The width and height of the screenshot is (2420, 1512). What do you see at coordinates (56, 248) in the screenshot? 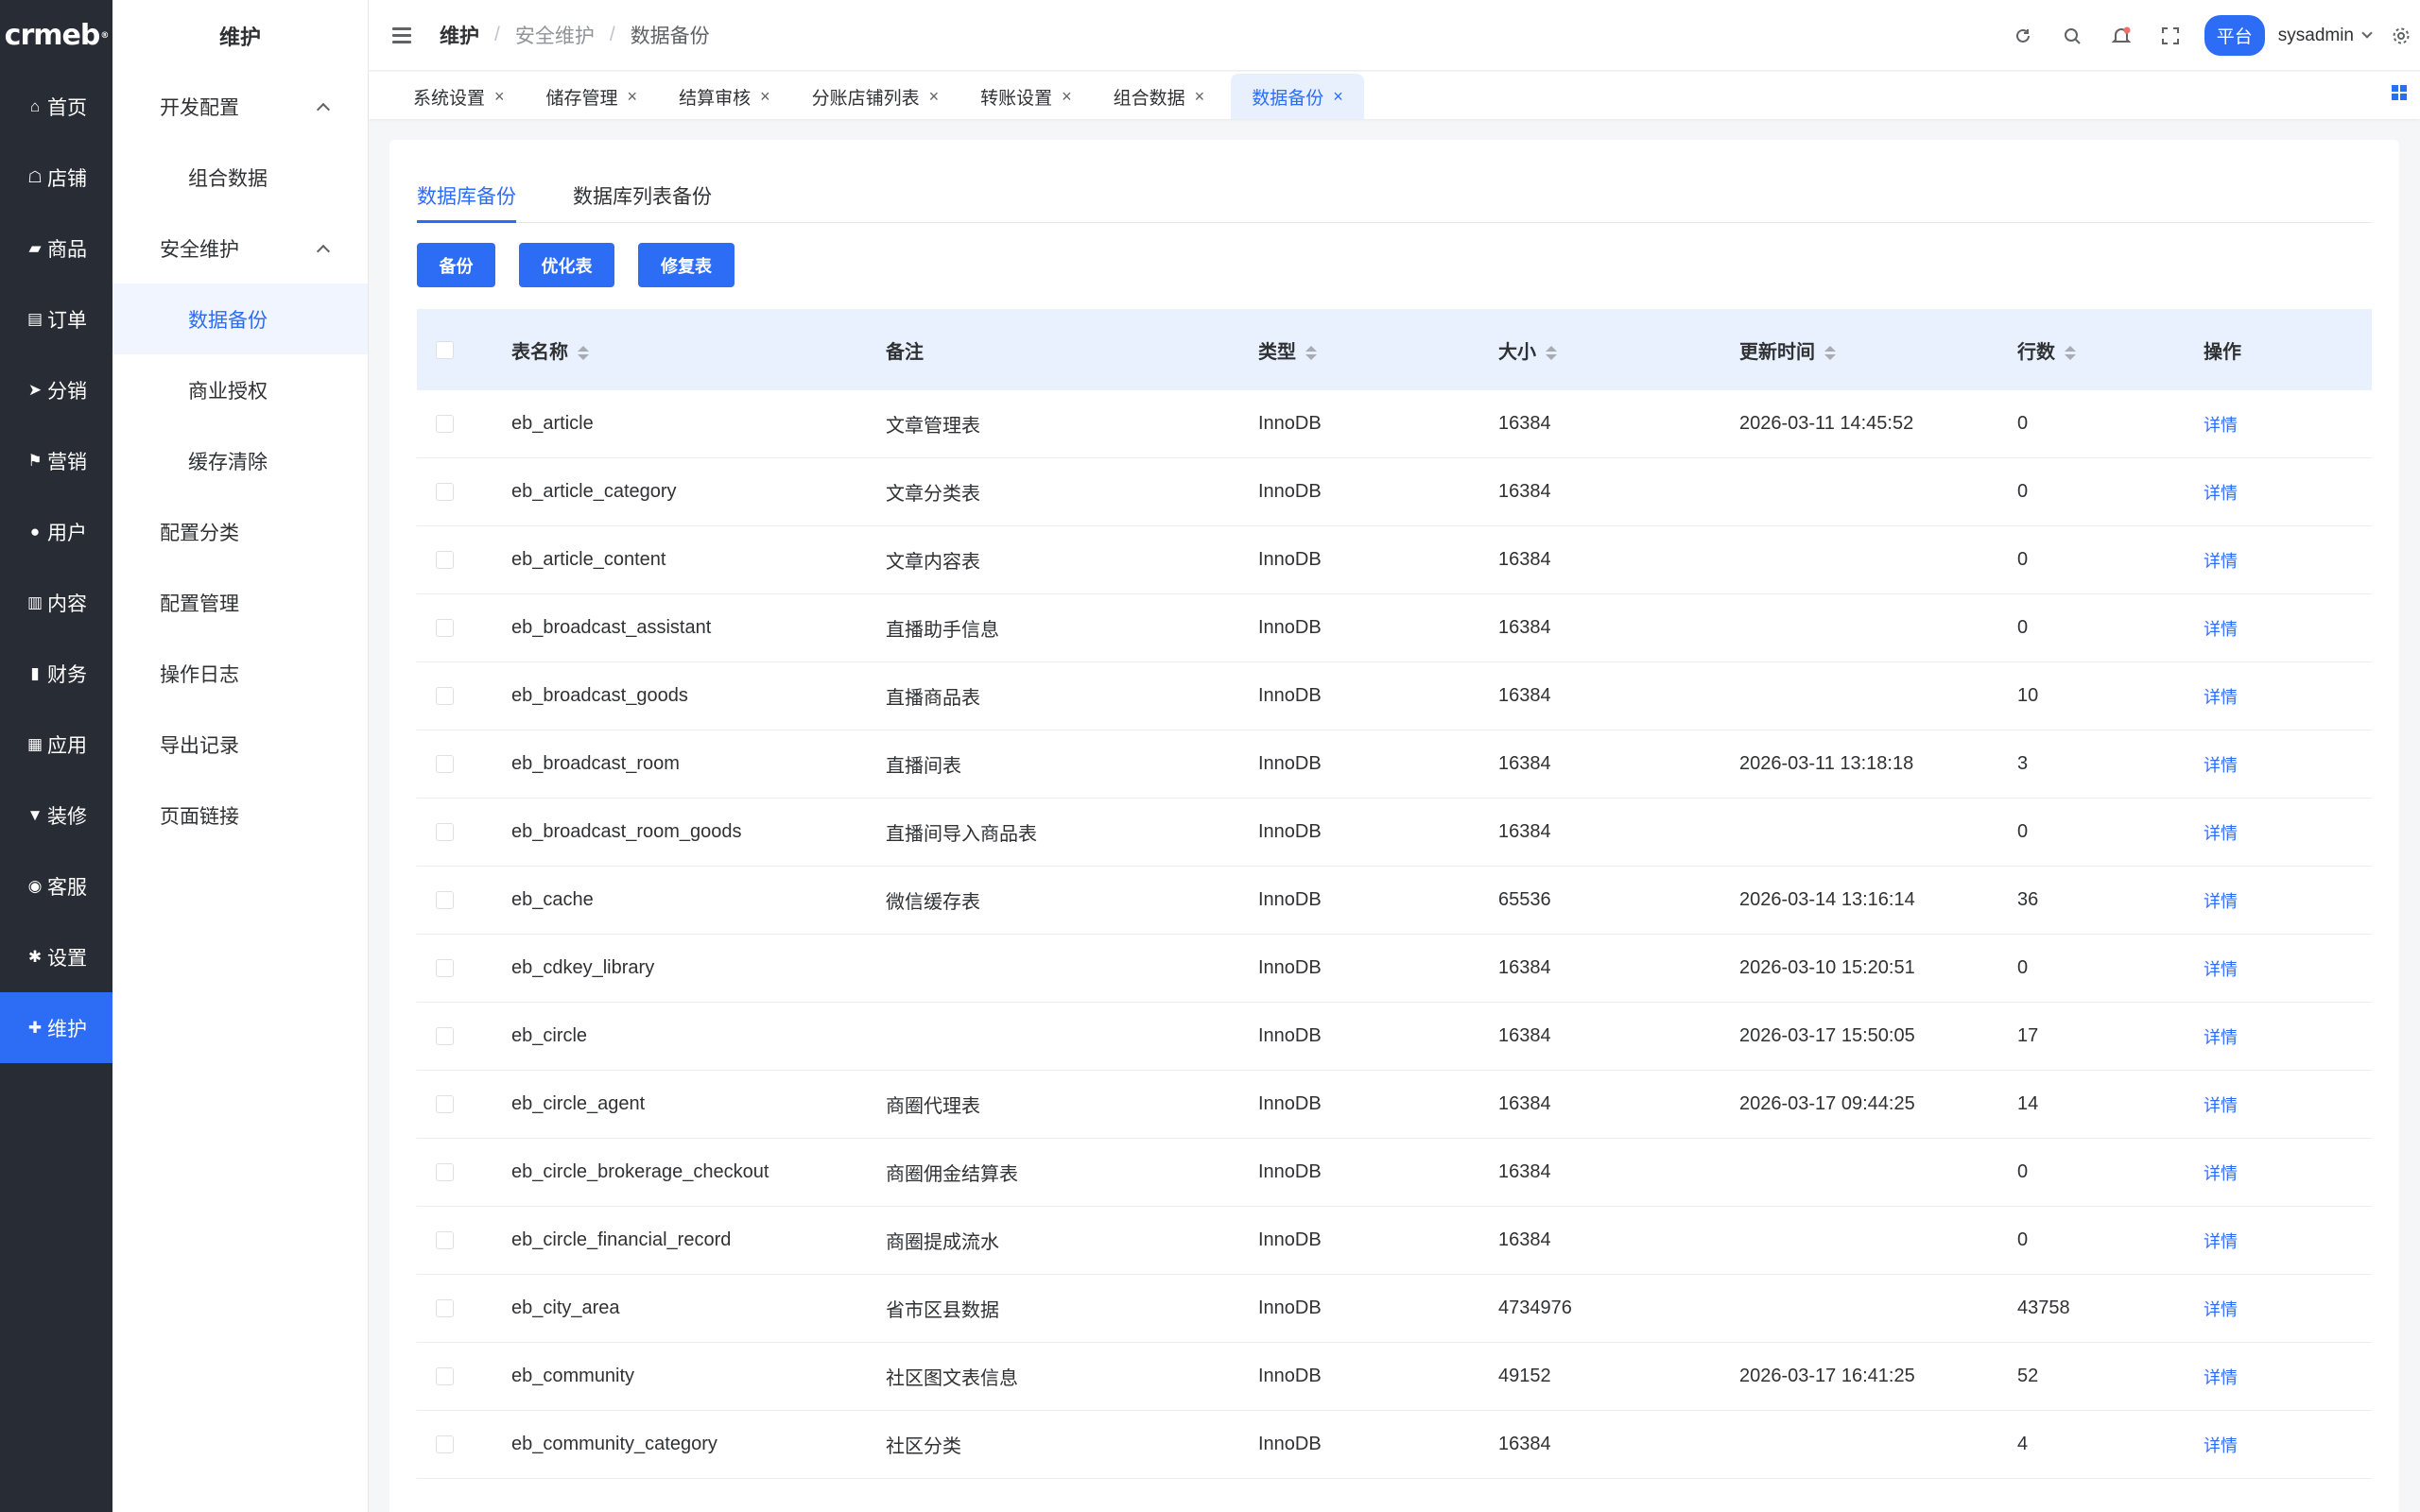
I see `sidebar-item: ▰ 商品` at bounding box center [56, 248].